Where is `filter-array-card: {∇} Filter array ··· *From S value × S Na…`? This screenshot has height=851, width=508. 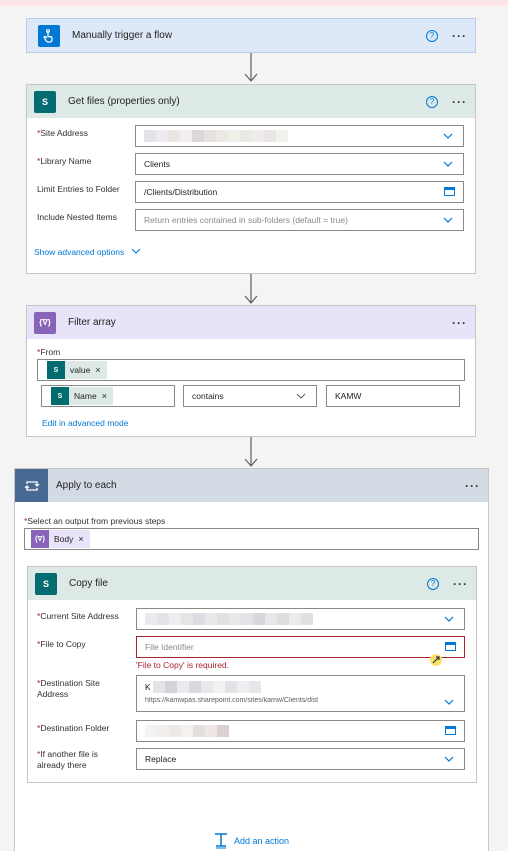
filter-array-card: {∇} Filter array ··· *From S value × S Na… is located at coordinates (251, 371).